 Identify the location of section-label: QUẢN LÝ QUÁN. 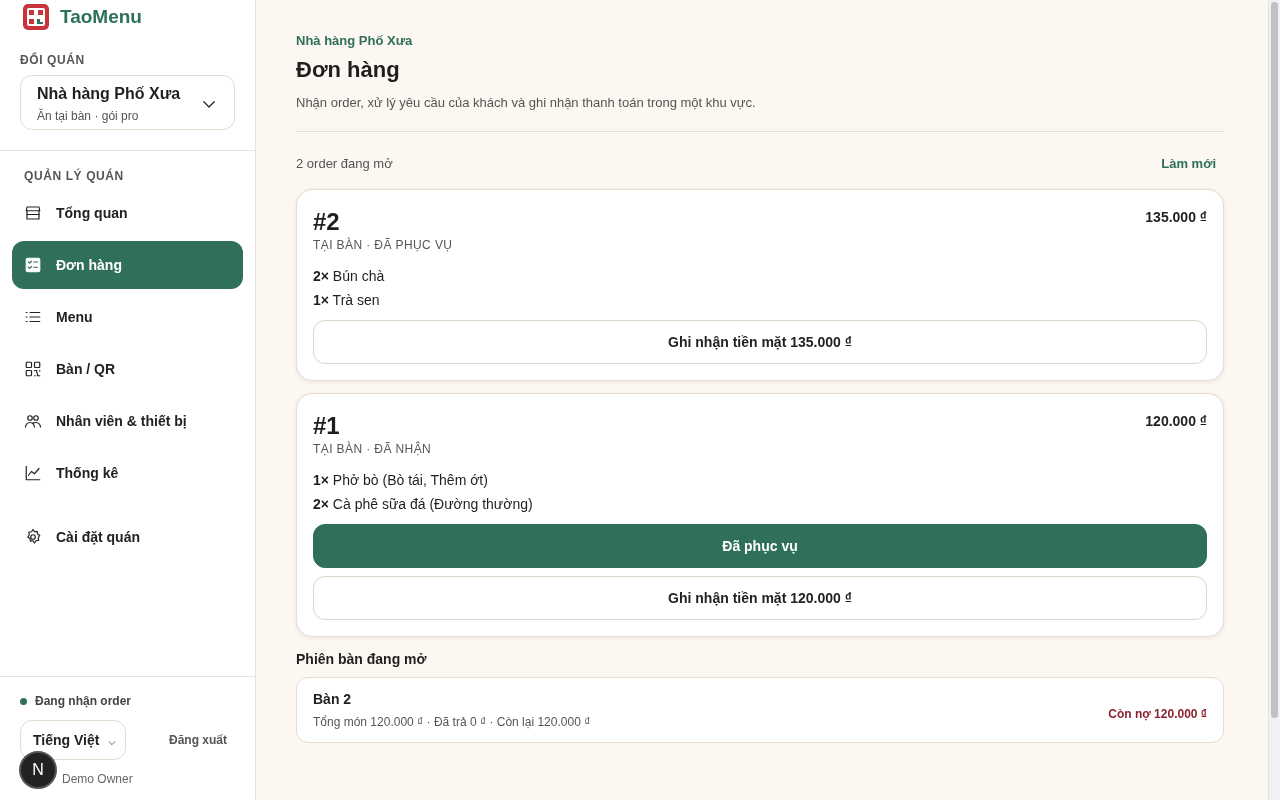
(74, 176).